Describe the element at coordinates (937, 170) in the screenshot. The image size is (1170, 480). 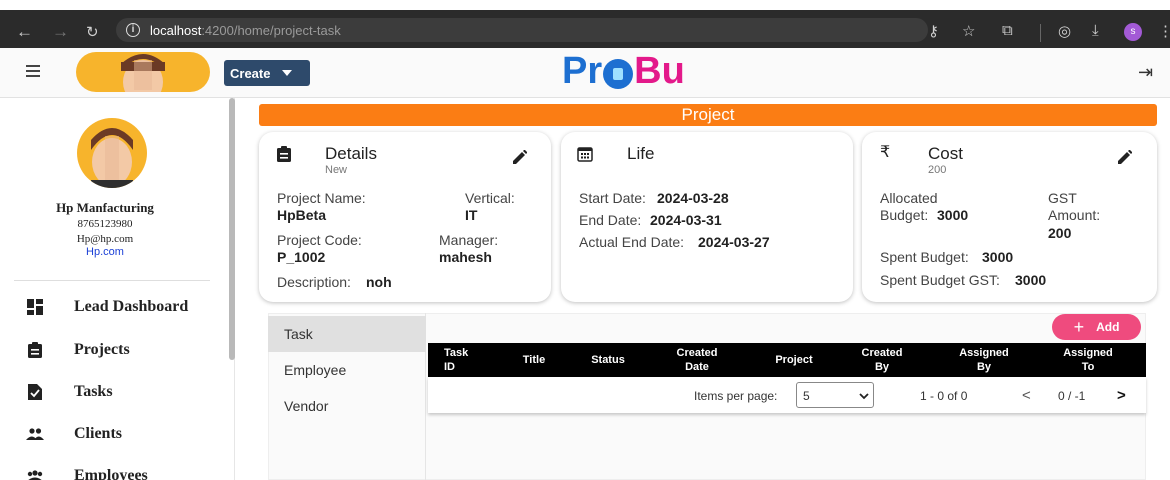
I see `cost-subtitle: 200` at that location.